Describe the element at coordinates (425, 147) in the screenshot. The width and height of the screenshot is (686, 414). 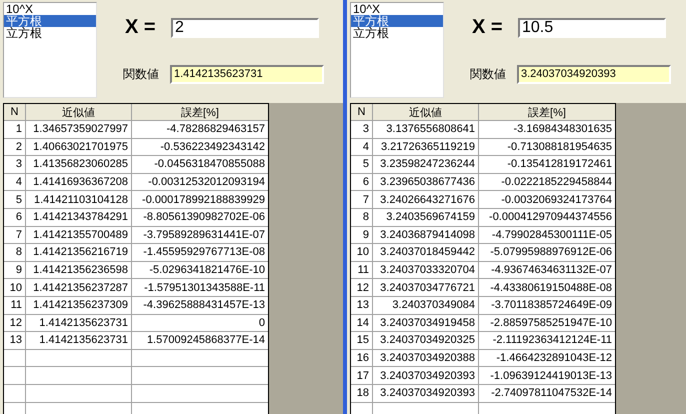
I see `table-cell: 3.21726365119219` at that location.